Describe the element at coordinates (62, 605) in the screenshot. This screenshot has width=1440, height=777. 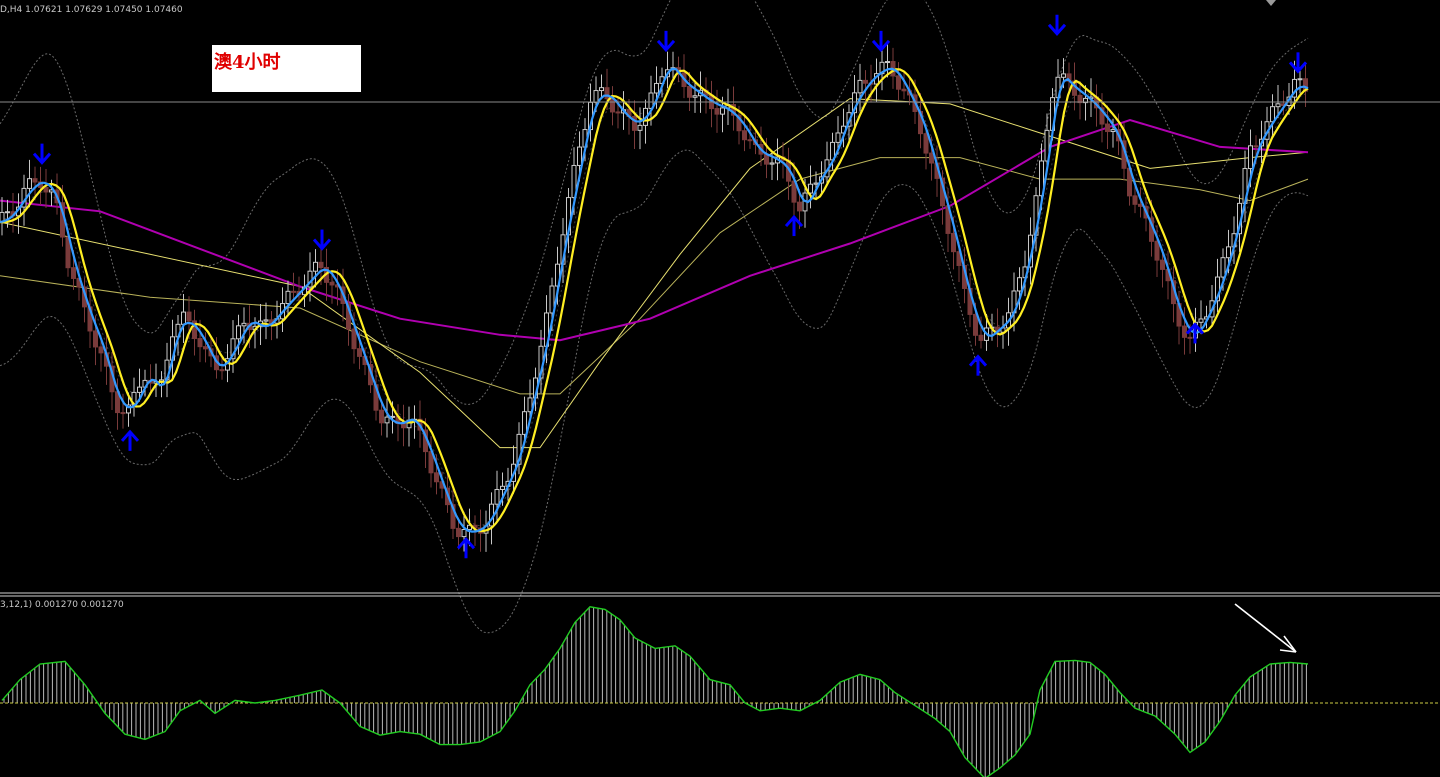
I see `oscillator-info-label: 3,12,1) 0.001270 0.001270` at that location.